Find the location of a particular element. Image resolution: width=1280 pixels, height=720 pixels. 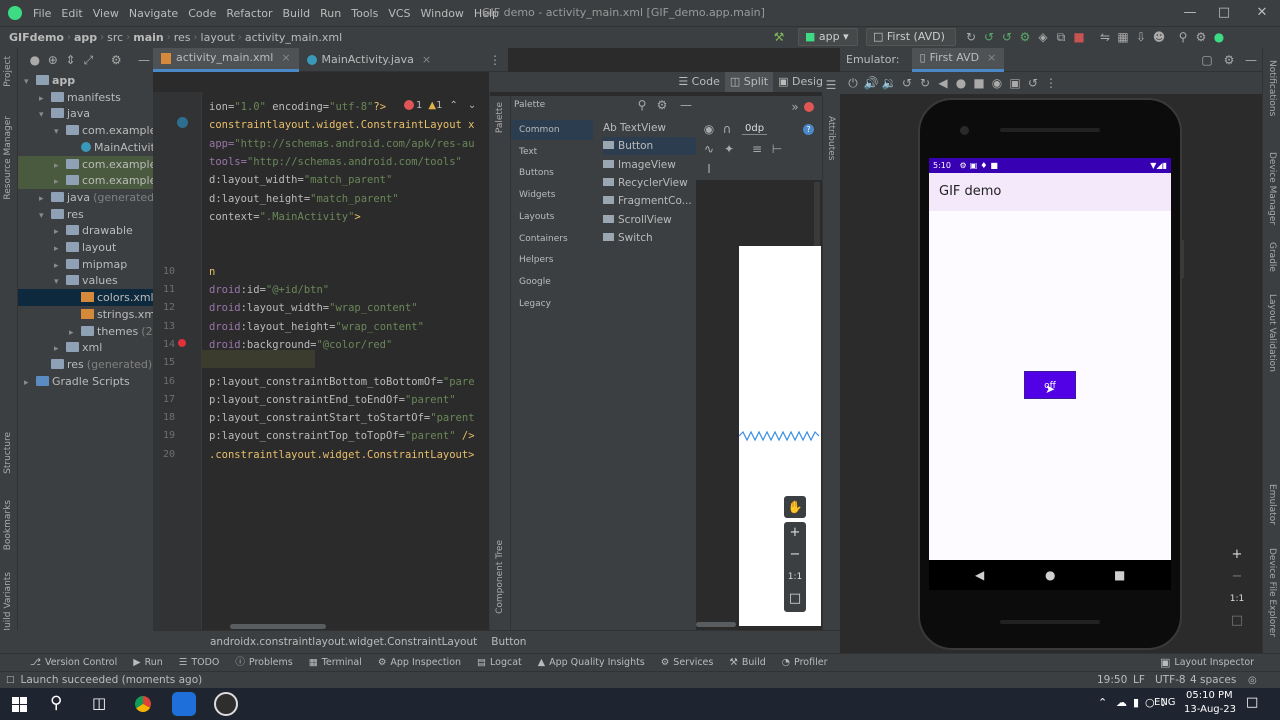

clock-date: 13-Aug-23 is located at coordinates (1210, 709).